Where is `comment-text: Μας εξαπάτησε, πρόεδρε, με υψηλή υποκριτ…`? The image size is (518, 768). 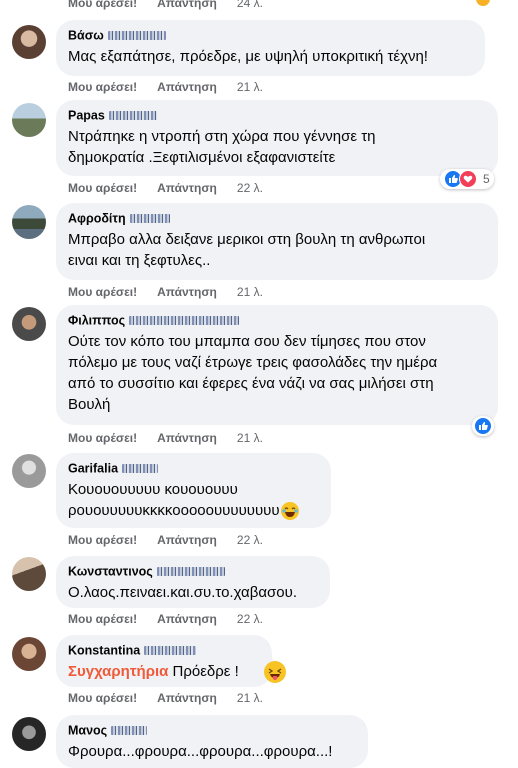 comment-text: Μας εξαπάτησε, πρόεδρε, με υψηλή υποκριτ… is located at coordinates (248, 56).